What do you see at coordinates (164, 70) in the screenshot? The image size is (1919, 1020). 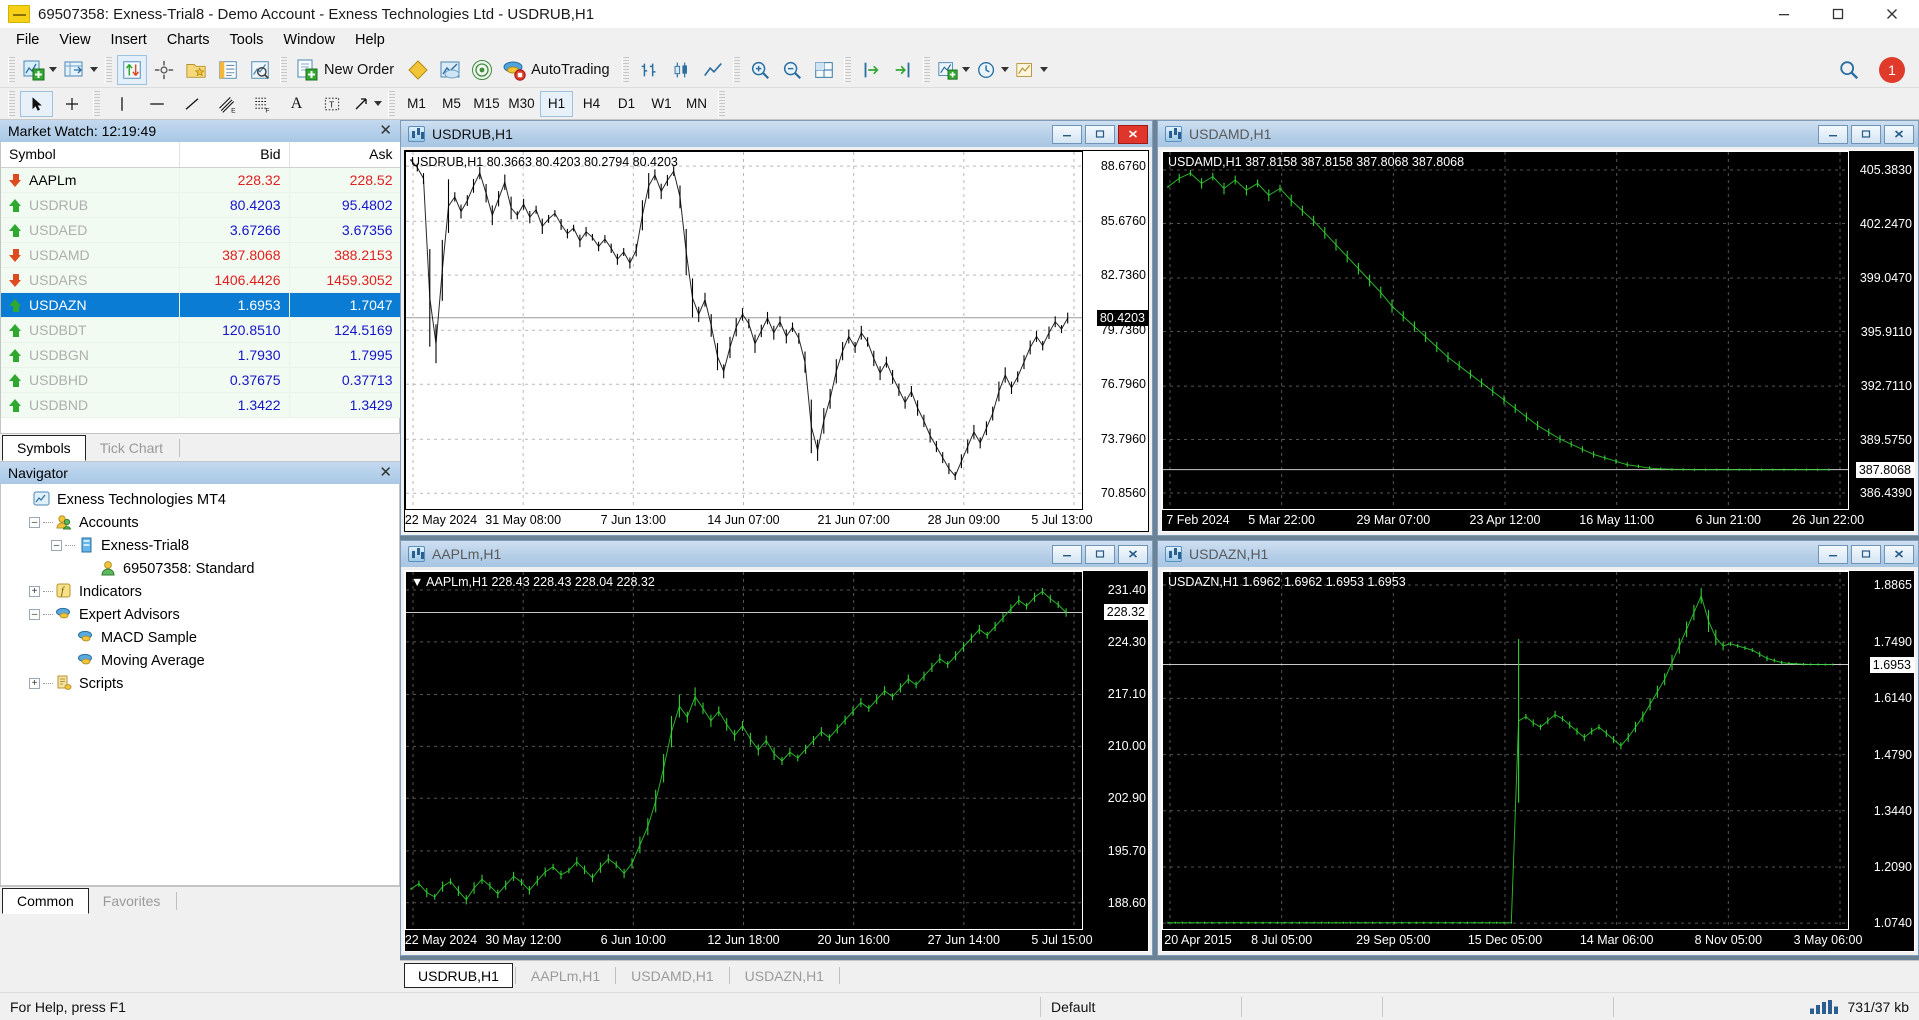 I see `data-window-button` at bounding box center [164, 70].